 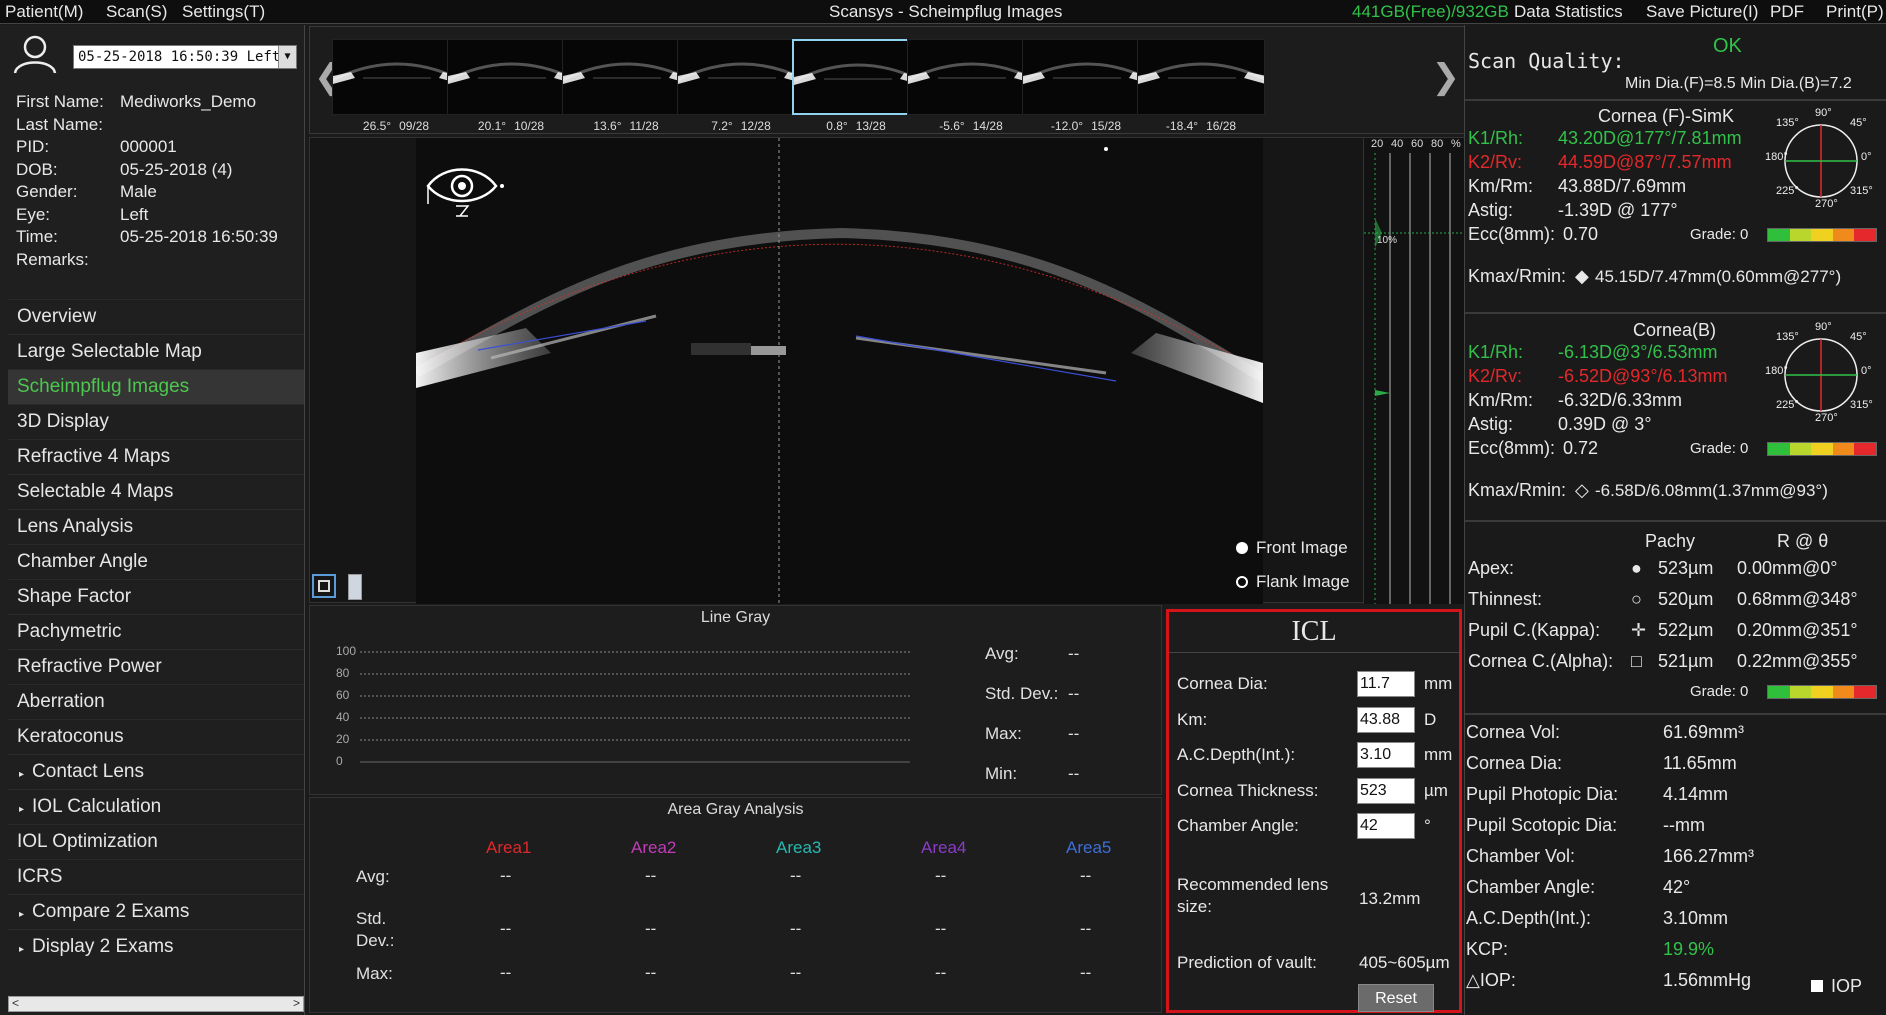 What do you see at coordinates (1582, 490) in the screenshot?
I see `open-diamond-icon: ◇` at bounding box center [1582, 490].